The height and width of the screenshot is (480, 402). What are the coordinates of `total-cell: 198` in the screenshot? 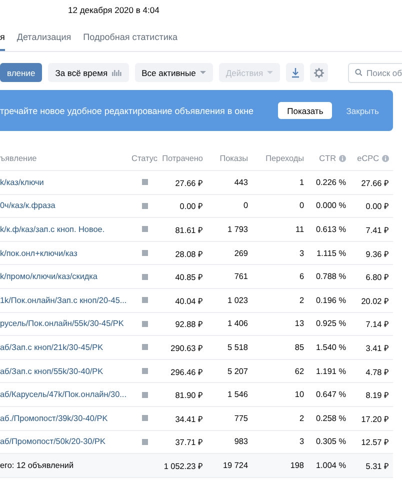 It's located at (280, 466).